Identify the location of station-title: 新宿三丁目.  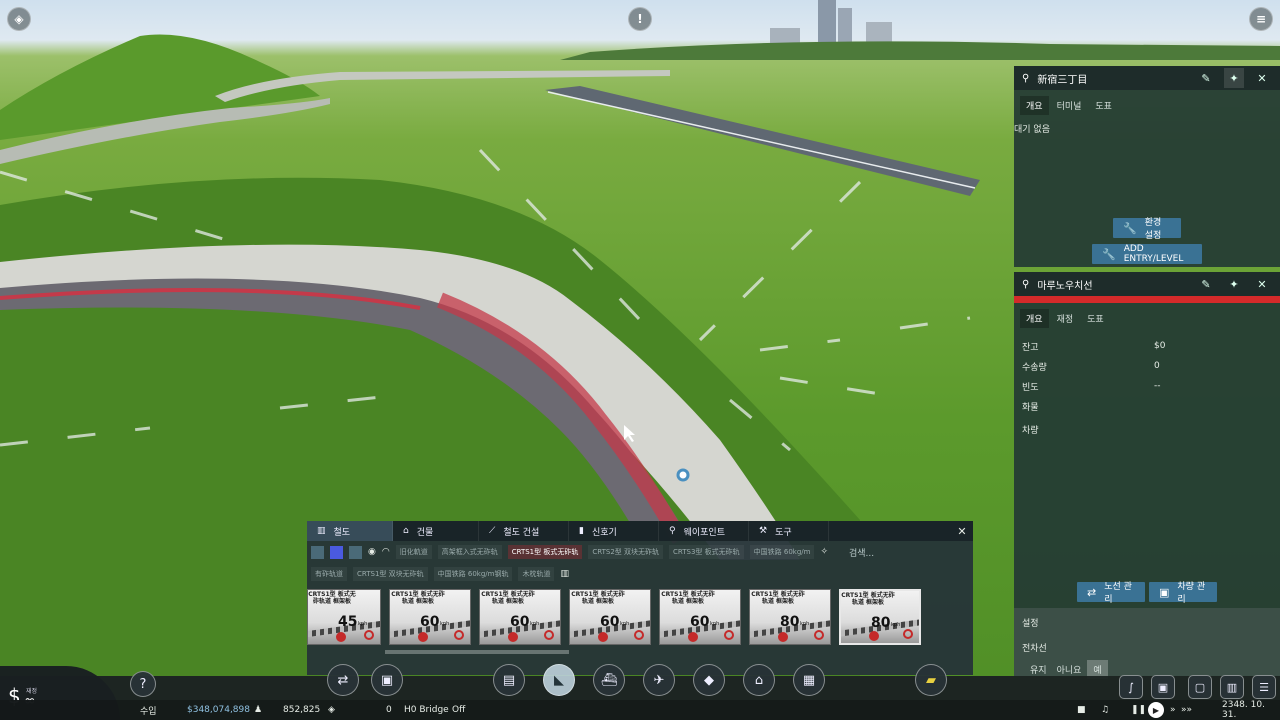
(1062, 80).